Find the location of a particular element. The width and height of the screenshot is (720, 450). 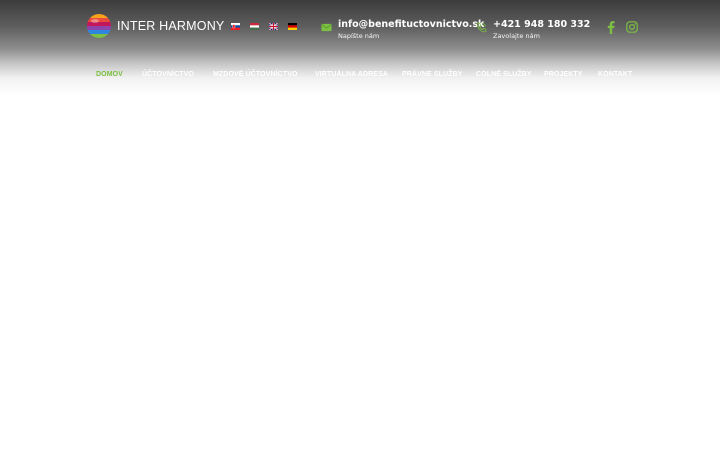

hungarian-flag-icon is located at coordinates (254, 26).